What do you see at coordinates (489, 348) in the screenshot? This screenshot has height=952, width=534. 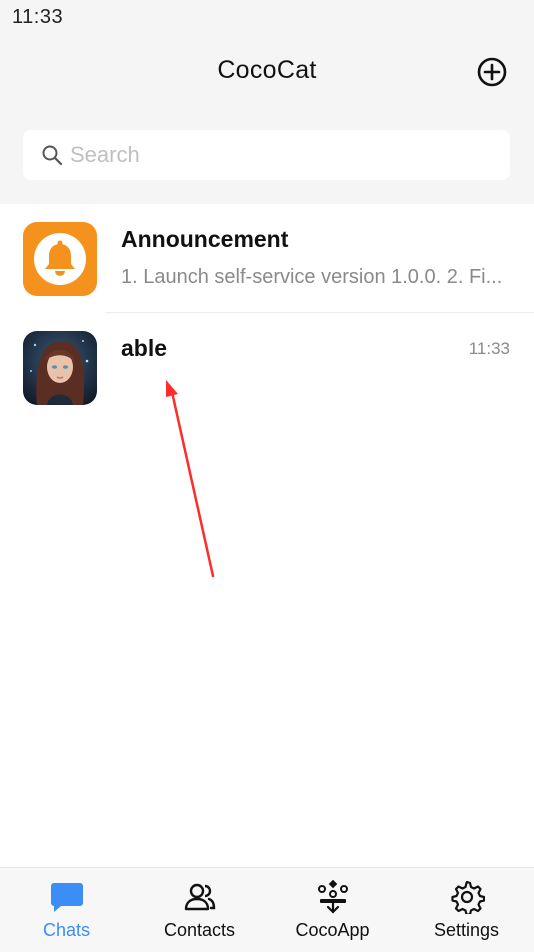 I see `chat-time: 11:33` at bounding box center [489, 348].